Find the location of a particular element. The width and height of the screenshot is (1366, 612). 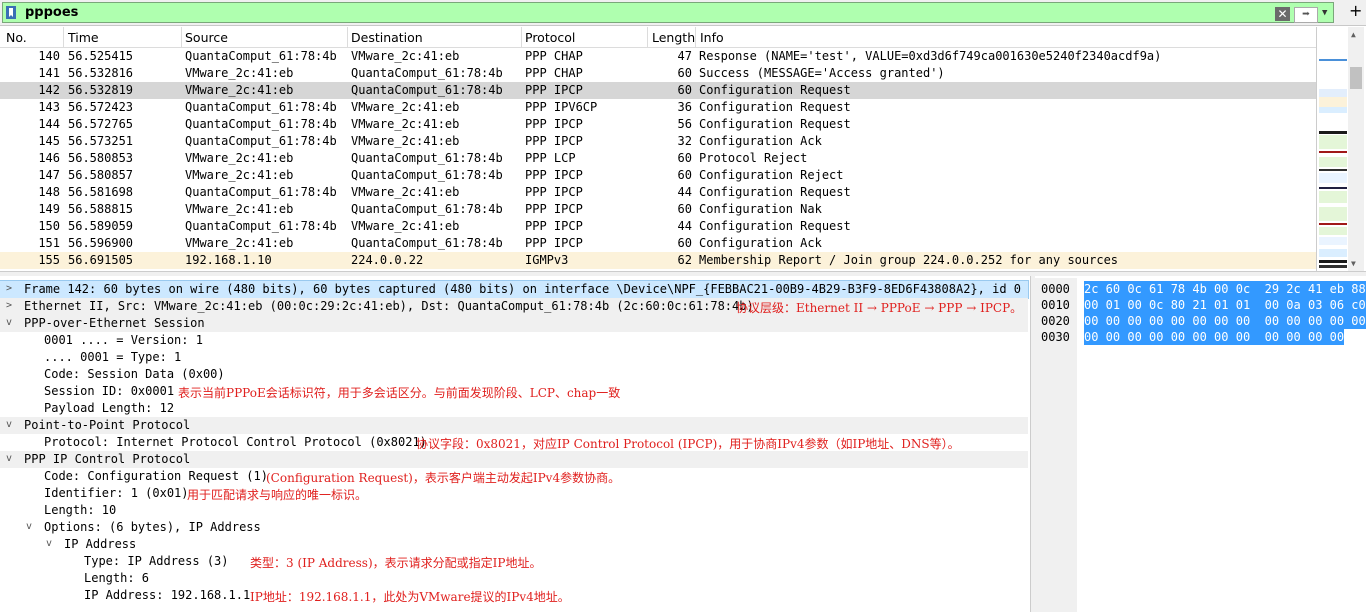

annotation: 用于匹配请求与响应的唯一标识。 is located at coordinates (277, 495).